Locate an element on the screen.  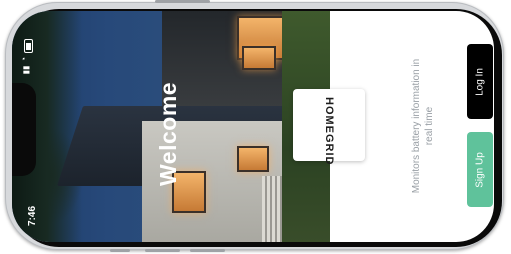
brand-logo-card: HOMEGRID is located at coordinates (329, 127).